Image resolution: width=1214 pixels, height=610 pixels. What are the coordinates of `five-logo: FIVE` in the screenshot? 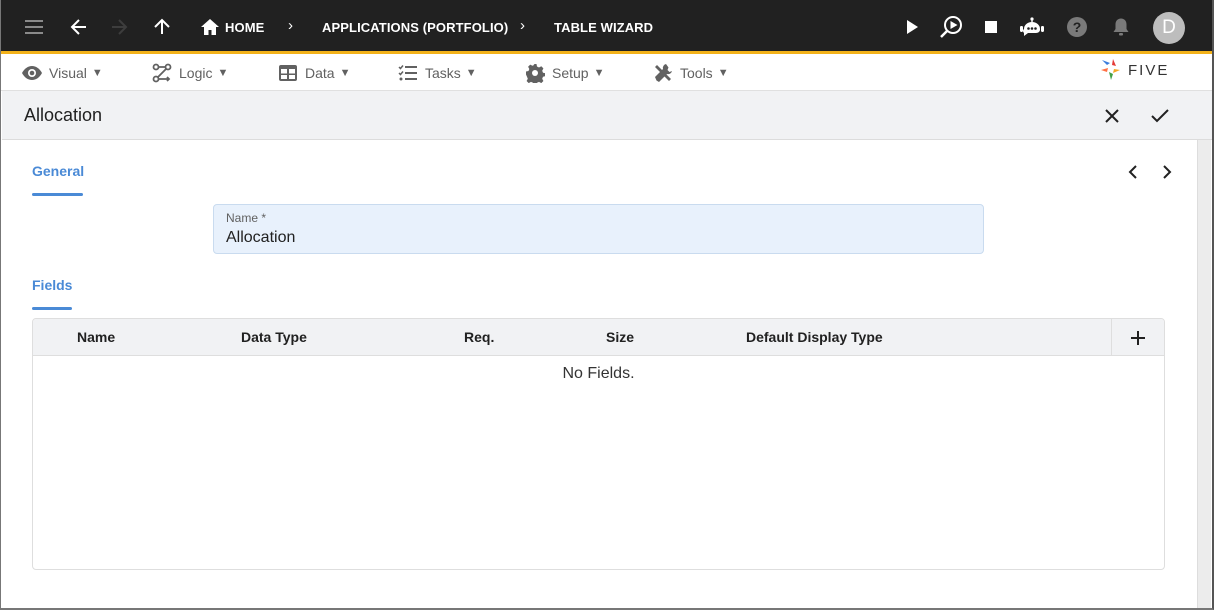 It's located at (1134, 70).